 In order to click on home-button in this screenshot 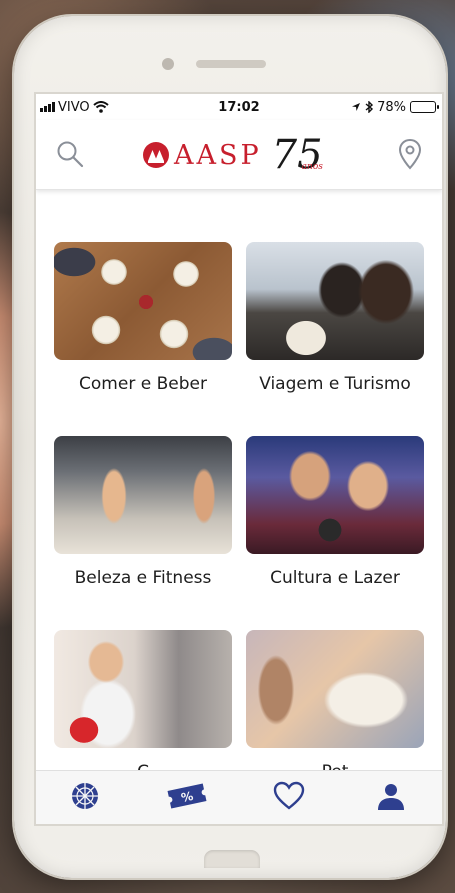, I will do `click(232, 859)`.